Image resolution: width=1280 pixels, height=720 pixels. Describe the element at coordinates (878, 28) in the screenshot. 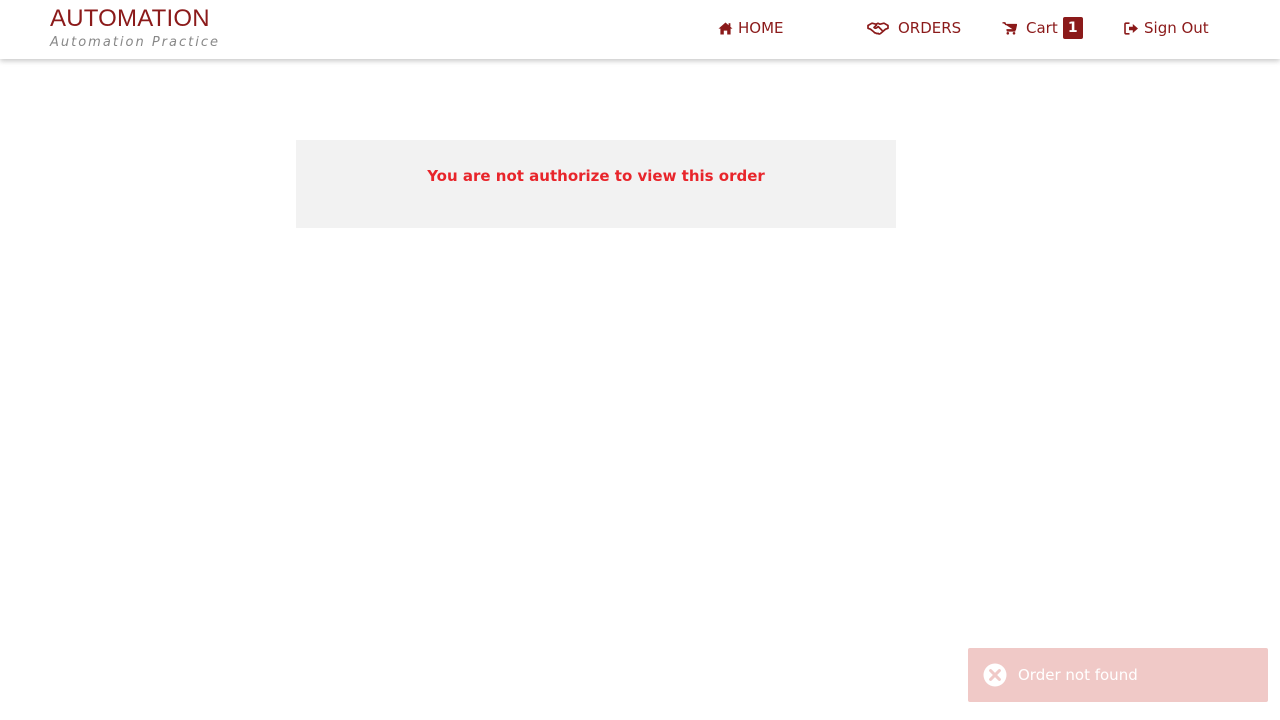

I see `handshake-icon` at that location.